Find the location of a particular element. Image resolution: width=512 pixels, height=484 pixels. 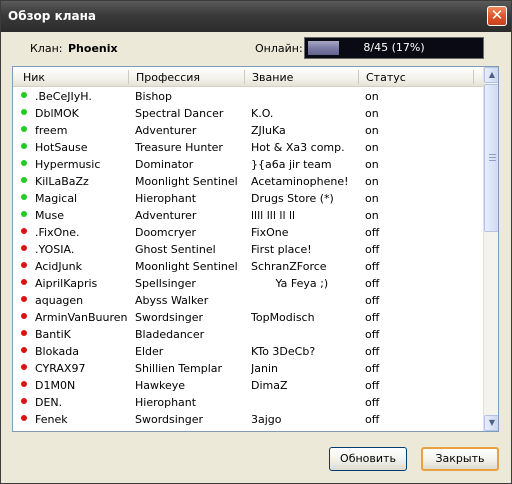

member-name: aquagen is located at coordinates (59, 300).